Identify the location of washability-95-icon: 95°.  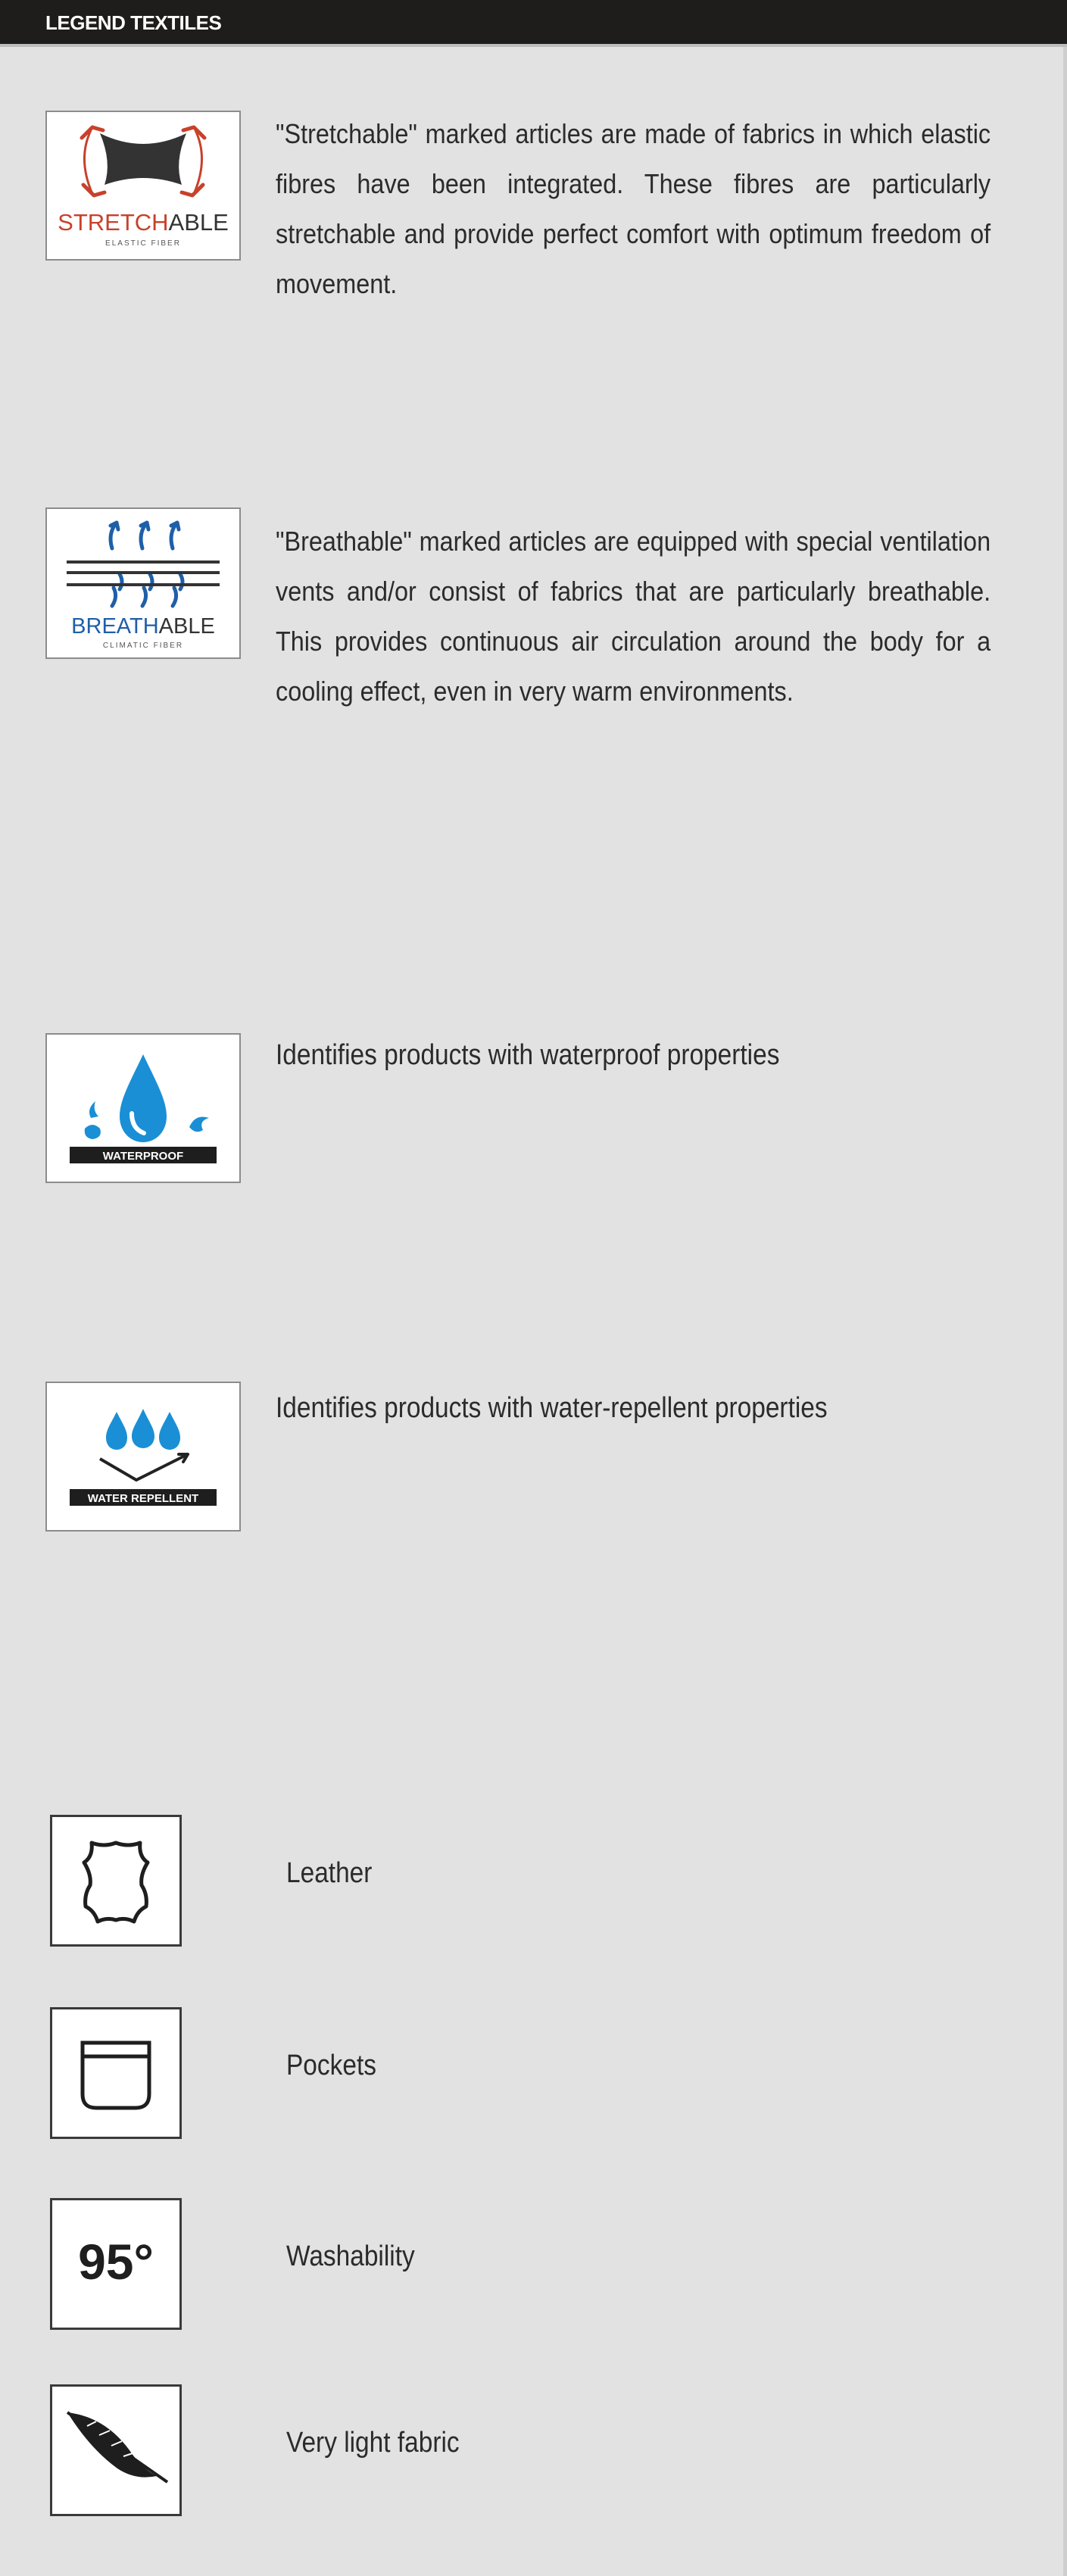
(116, 2262).